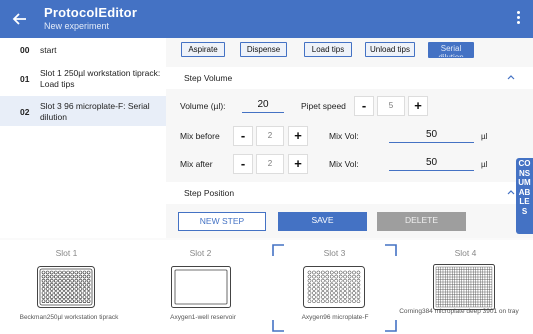  What do you see at coordinates (48, 50) in the screenshot?
I see `step-label: start` at bounding box center [48, 50].